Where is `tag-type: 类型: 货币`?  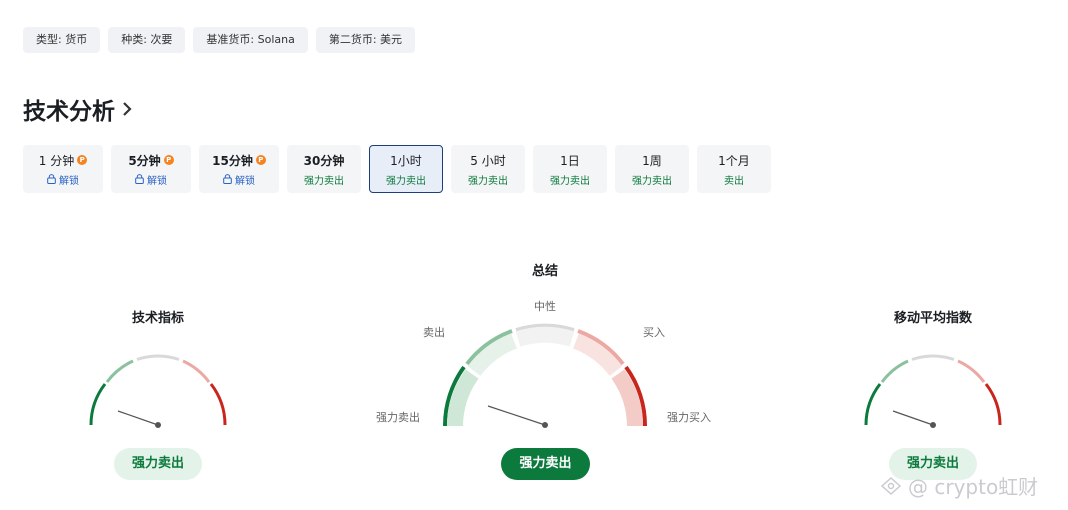 tag-type: 类型: 货币 is located at coordinates (62, 40).